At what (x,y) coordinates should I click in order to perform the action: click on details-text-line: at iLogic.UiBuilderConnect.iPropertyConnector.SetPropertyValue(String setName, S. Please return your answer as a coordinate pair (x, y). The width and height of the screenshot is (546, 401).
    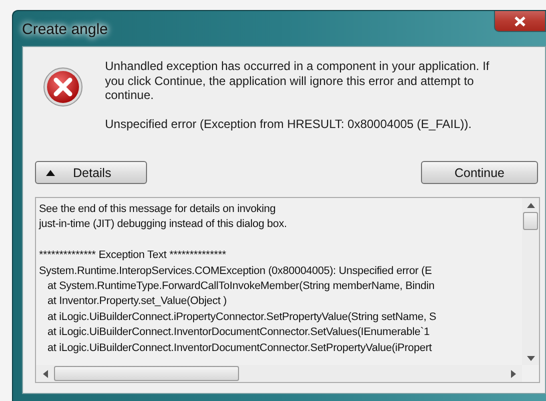
    Looking at the image, I should click on (242, 317).